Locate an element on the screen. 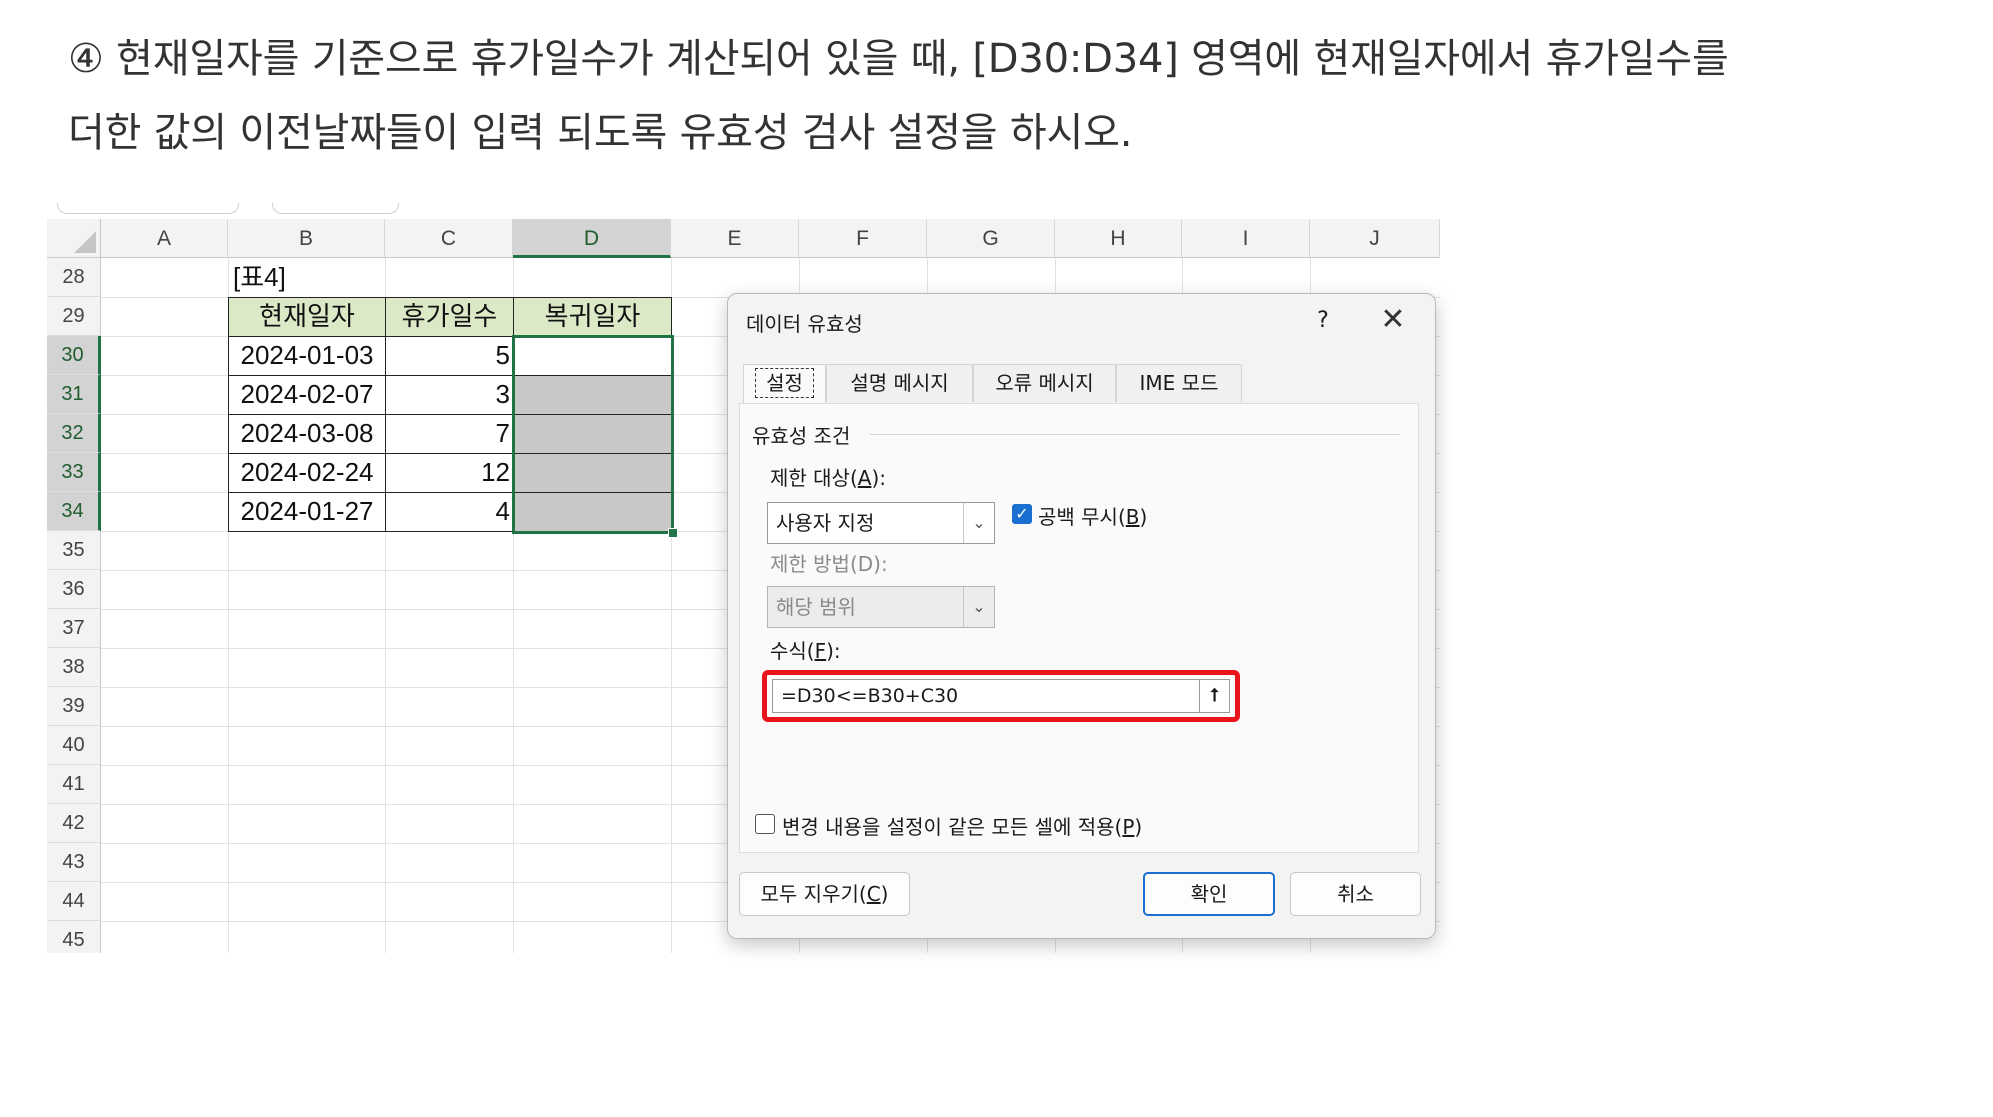 This screenshot has height=1117, width=1993. cell-c34: 4 is located at coordinates (449, 512).